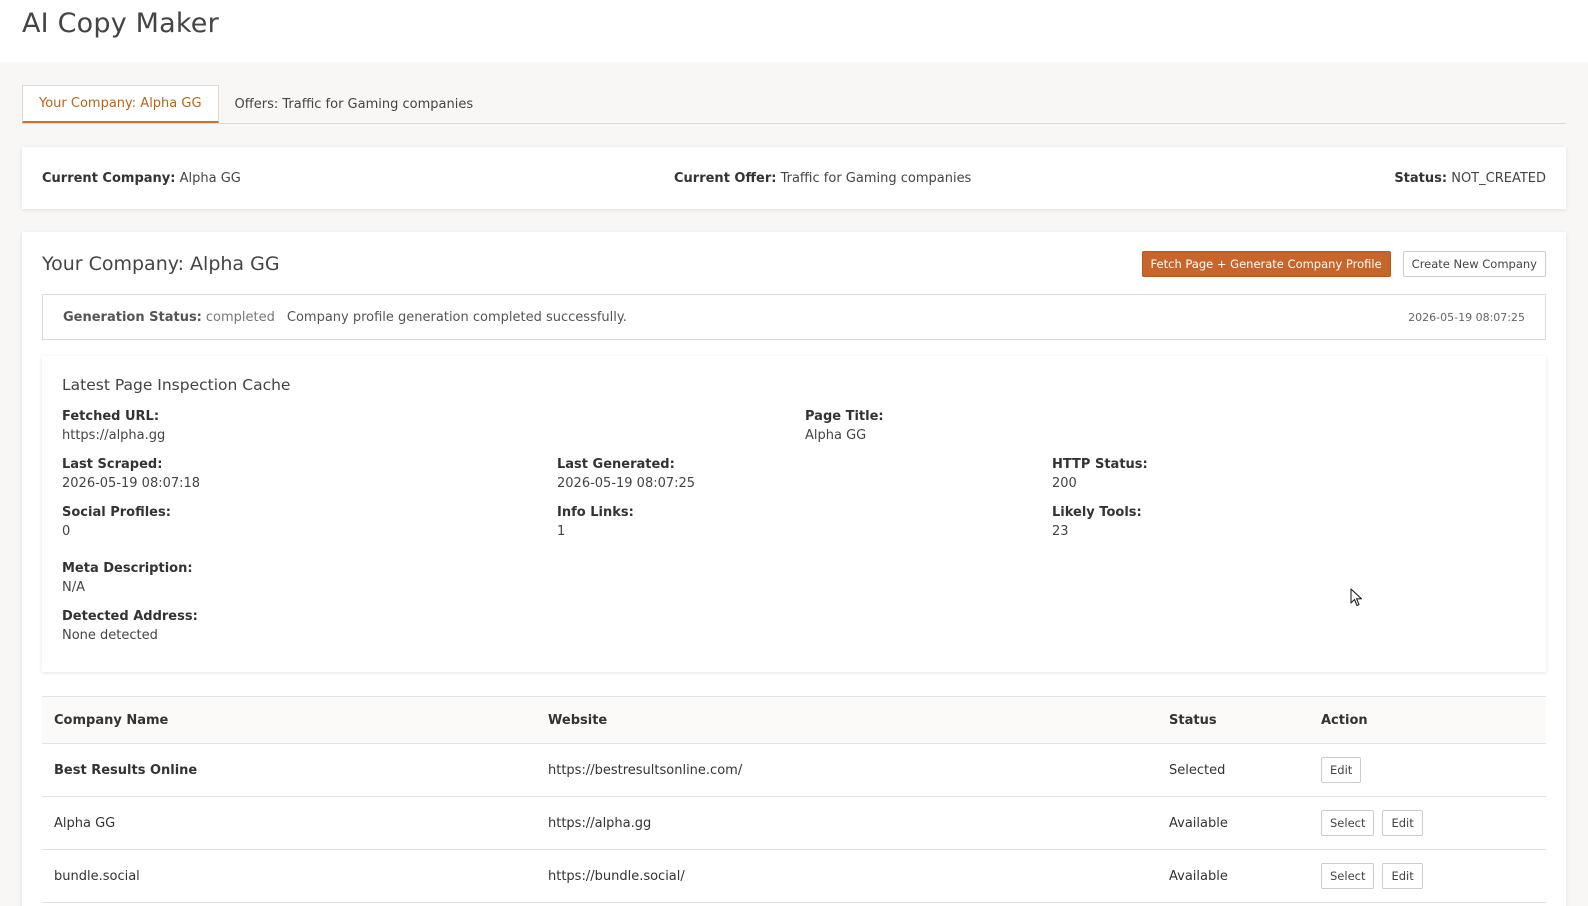 The height and width of the screenshot is (906, 1588). I want to click on current-offer-label: Current Offer:, so click(725, 178).